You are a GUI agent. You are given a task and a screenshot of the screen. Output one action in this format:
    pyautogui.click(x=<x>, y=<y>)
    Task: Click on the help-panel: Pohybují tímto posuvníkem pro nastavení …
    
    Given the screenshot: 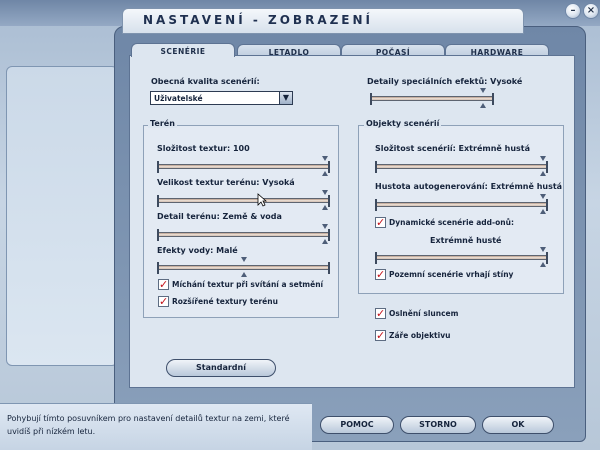 What is the action you would take?
    pyautogui.click(x=156, y=426)
    